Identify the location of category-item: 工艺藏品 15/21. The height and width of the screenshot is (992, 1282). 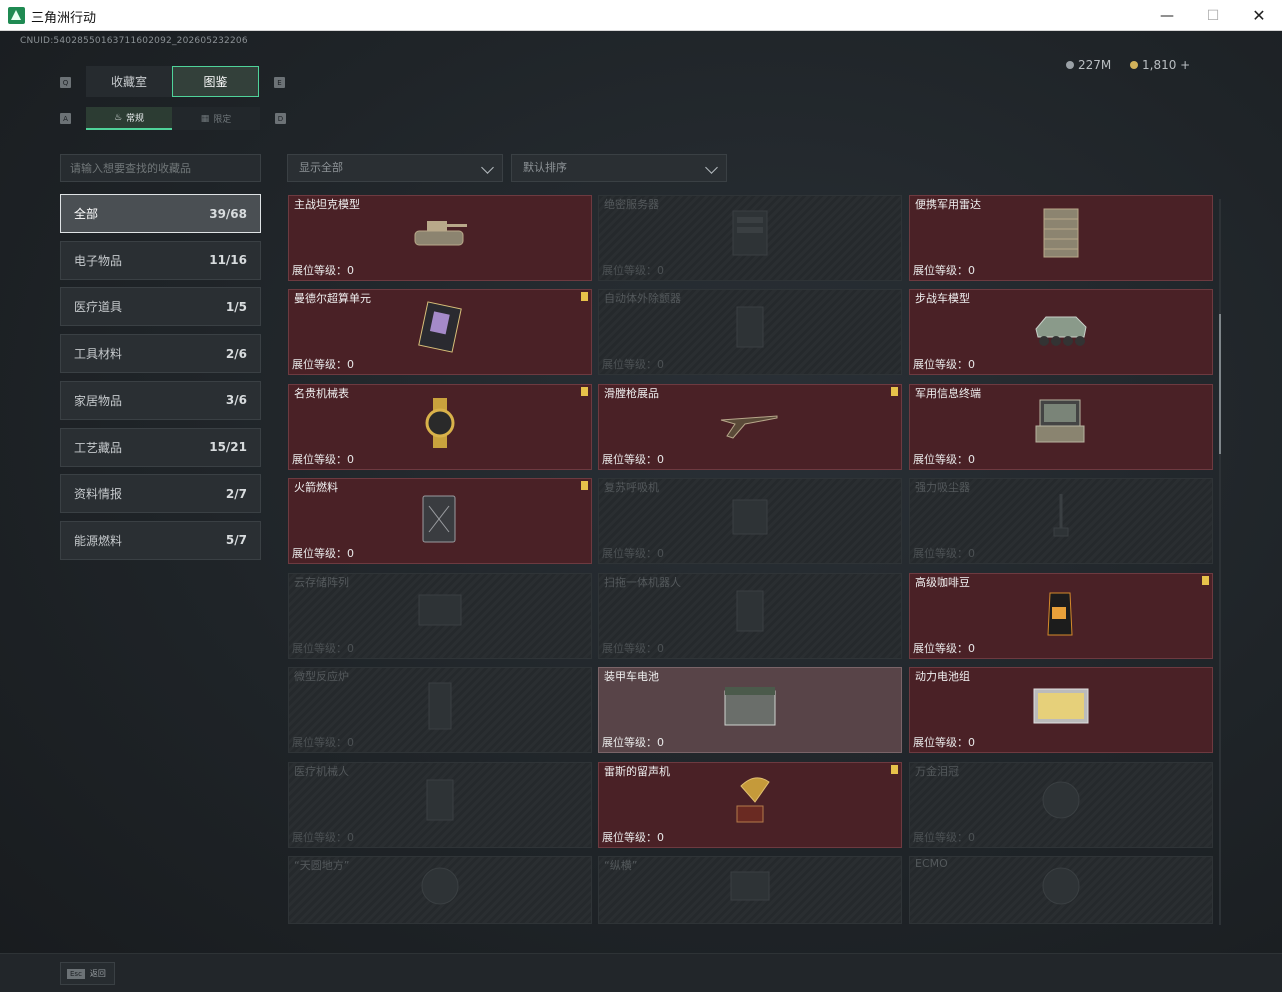
(160, 447).